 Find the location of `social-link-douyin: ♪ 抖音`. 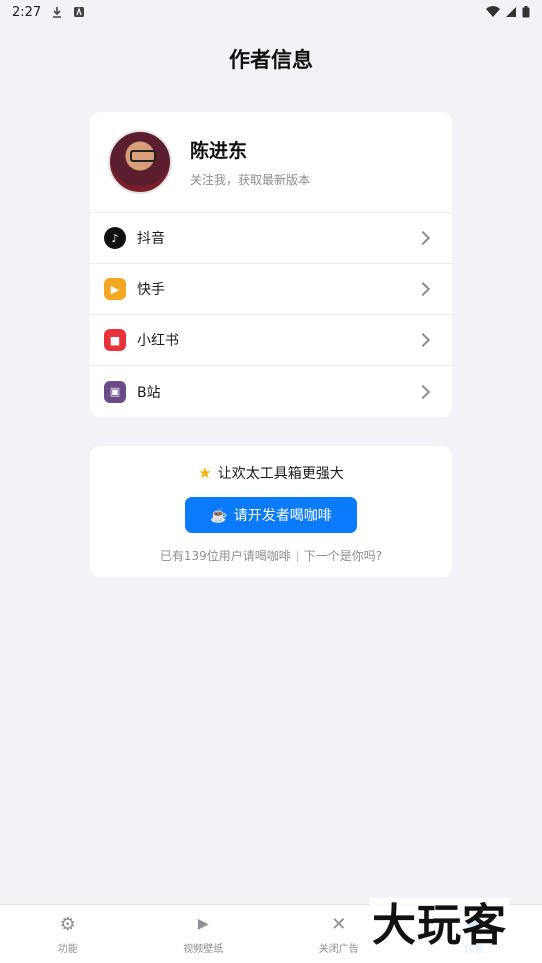

social-link-douyin: ♪ 抖音 is located at coordinates (271, 238).